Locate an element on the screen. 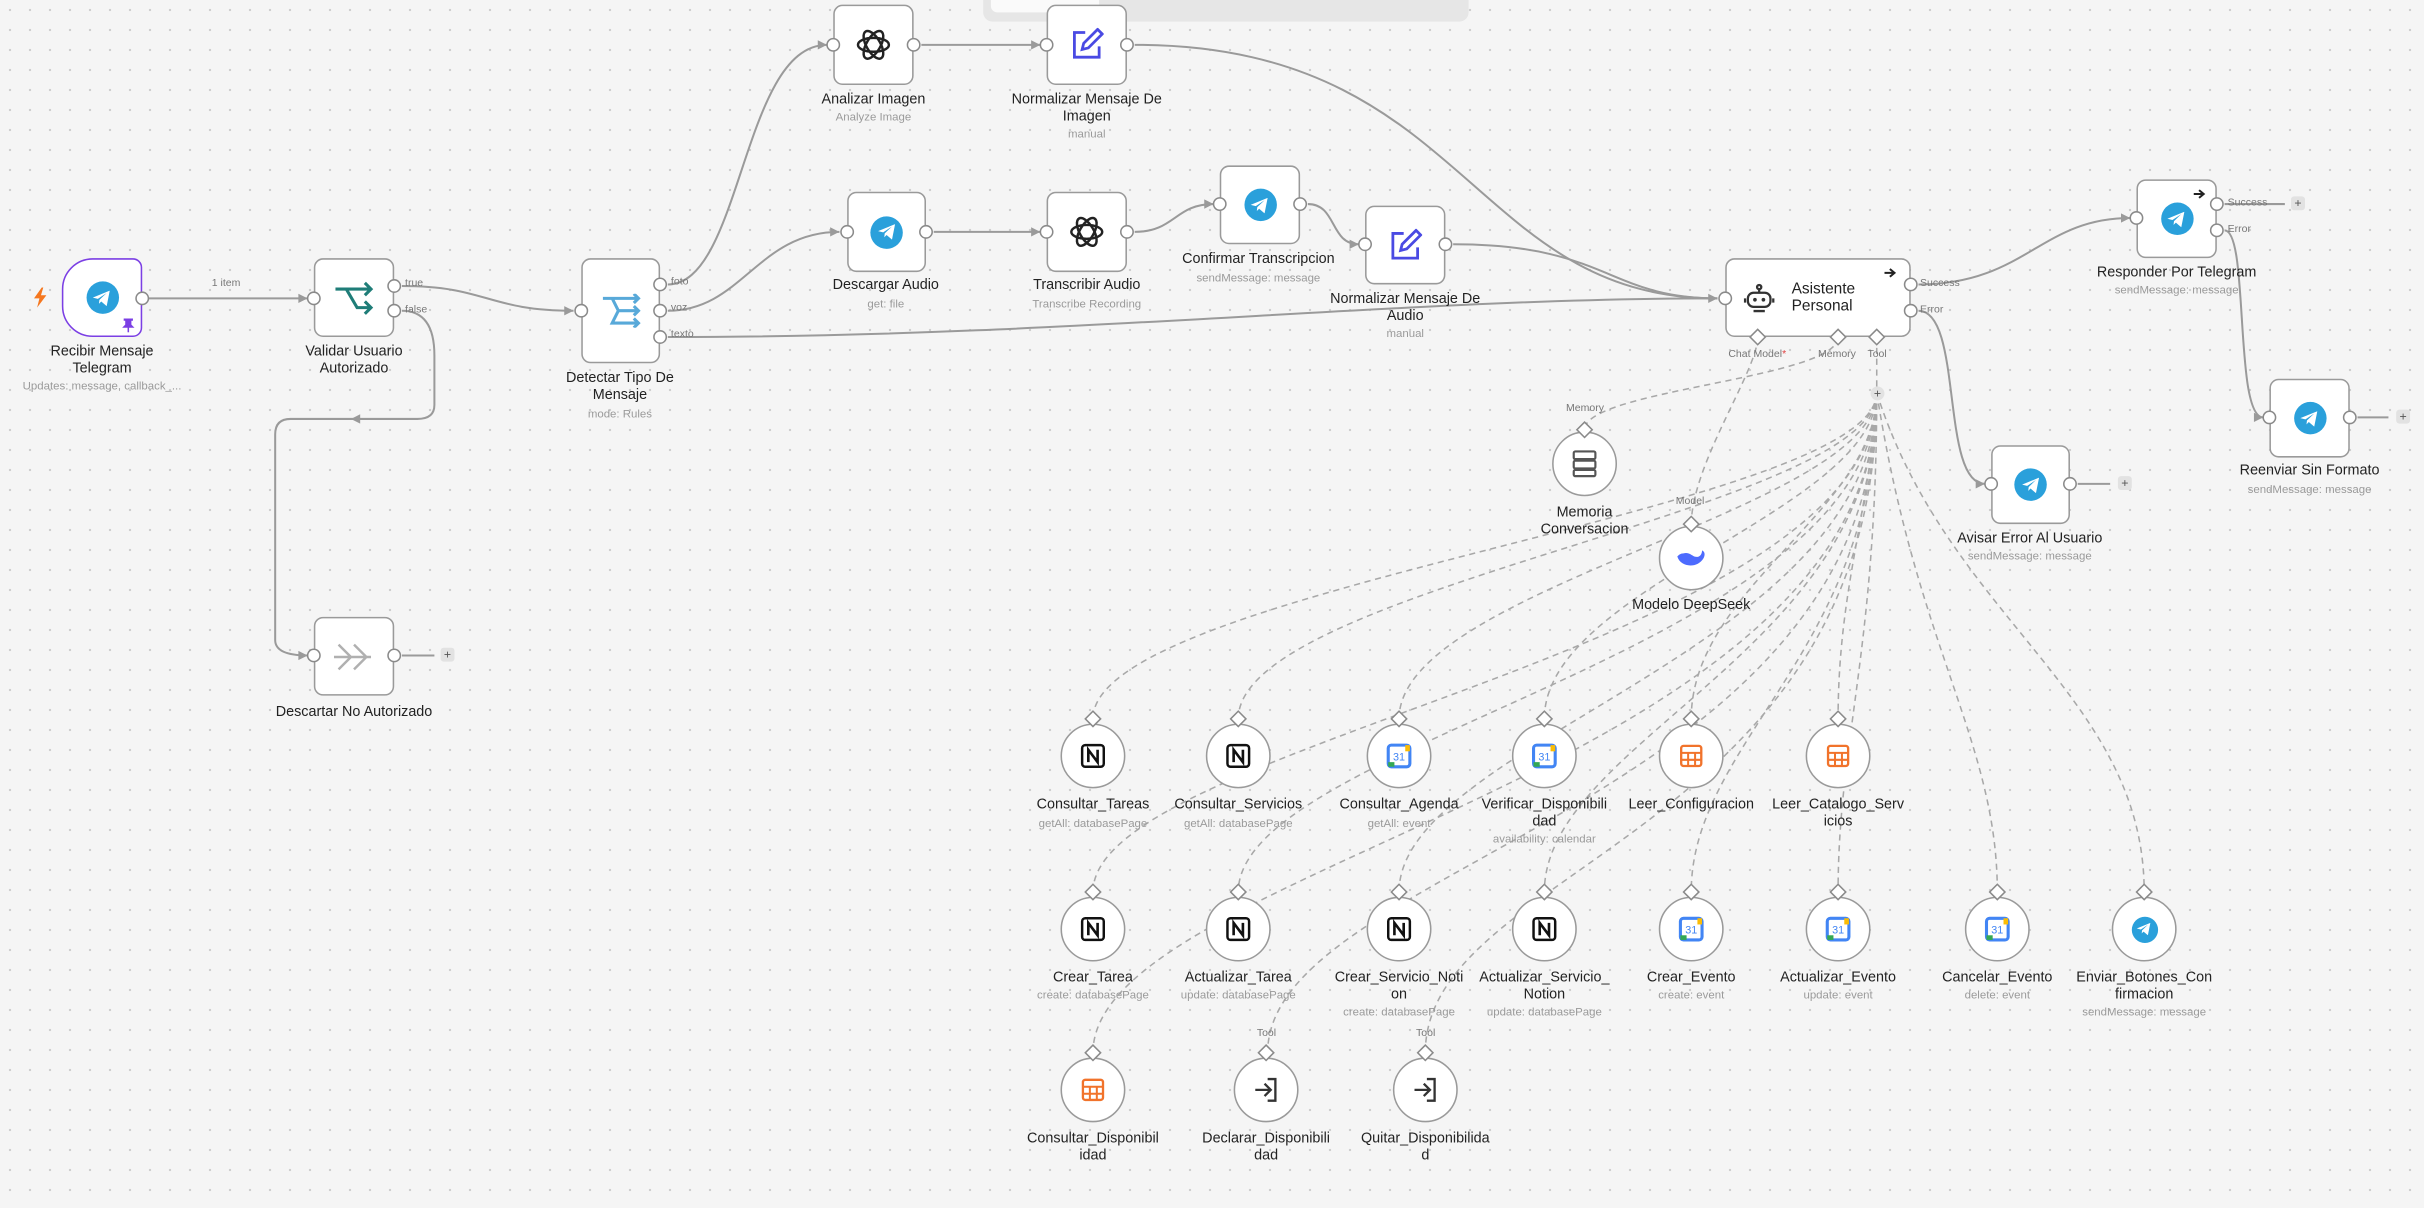 The height and width of the screenshot is (1208, 2424). node-consultar-disponibilidad is located at coordinates (1093, 1090).